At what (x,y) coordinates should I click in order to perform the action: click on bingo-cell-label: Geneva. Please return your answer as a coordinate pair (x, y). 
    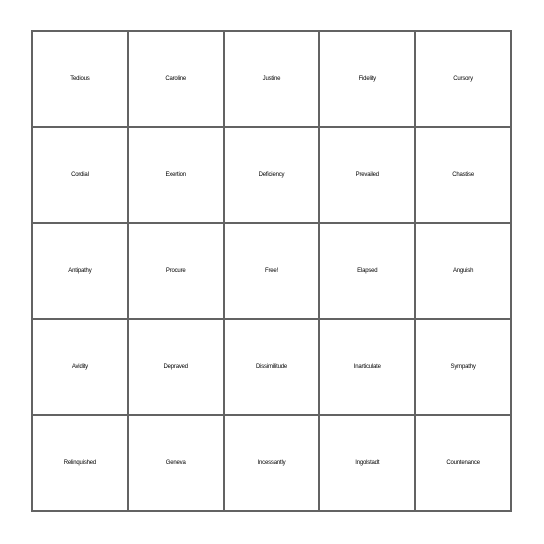
    Looking at the image, I should click on (175, 463).